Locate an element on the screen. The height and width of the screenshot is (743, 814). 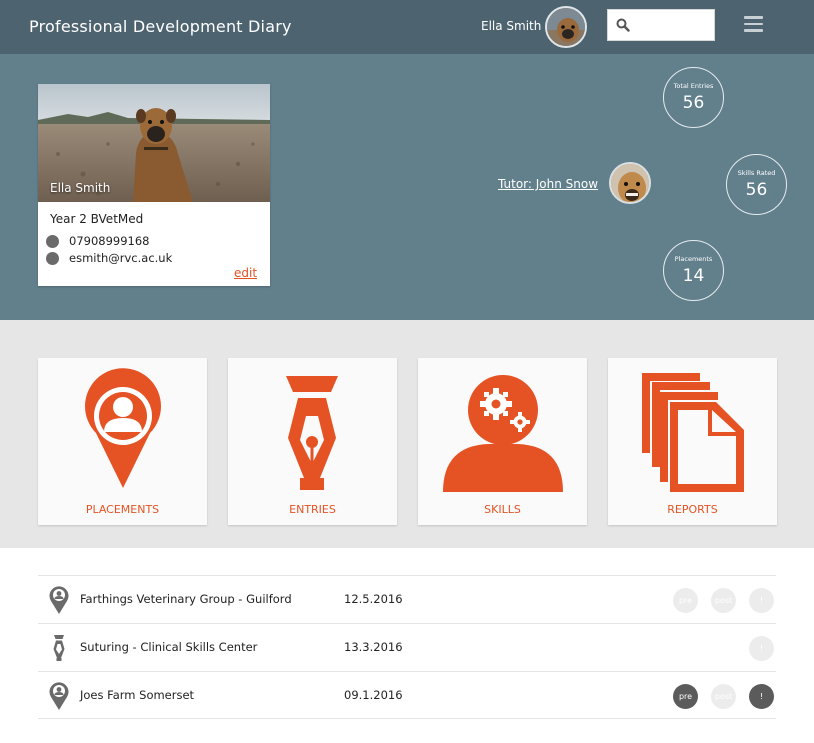
stat-value: 14 is located at coordinates (693, 276).